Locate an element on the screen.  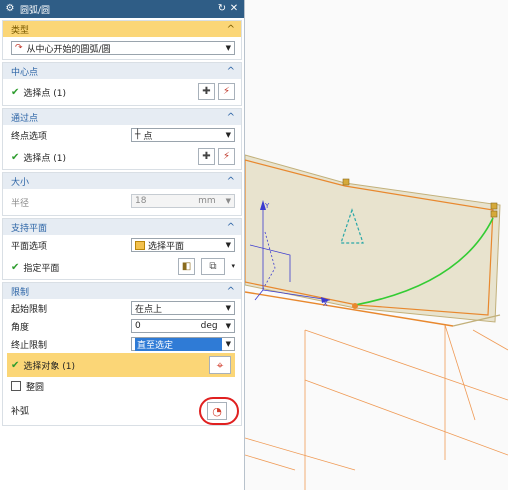
plane-option-dropdown: 选择平面 ▼ is located at coordinates (183, 245).